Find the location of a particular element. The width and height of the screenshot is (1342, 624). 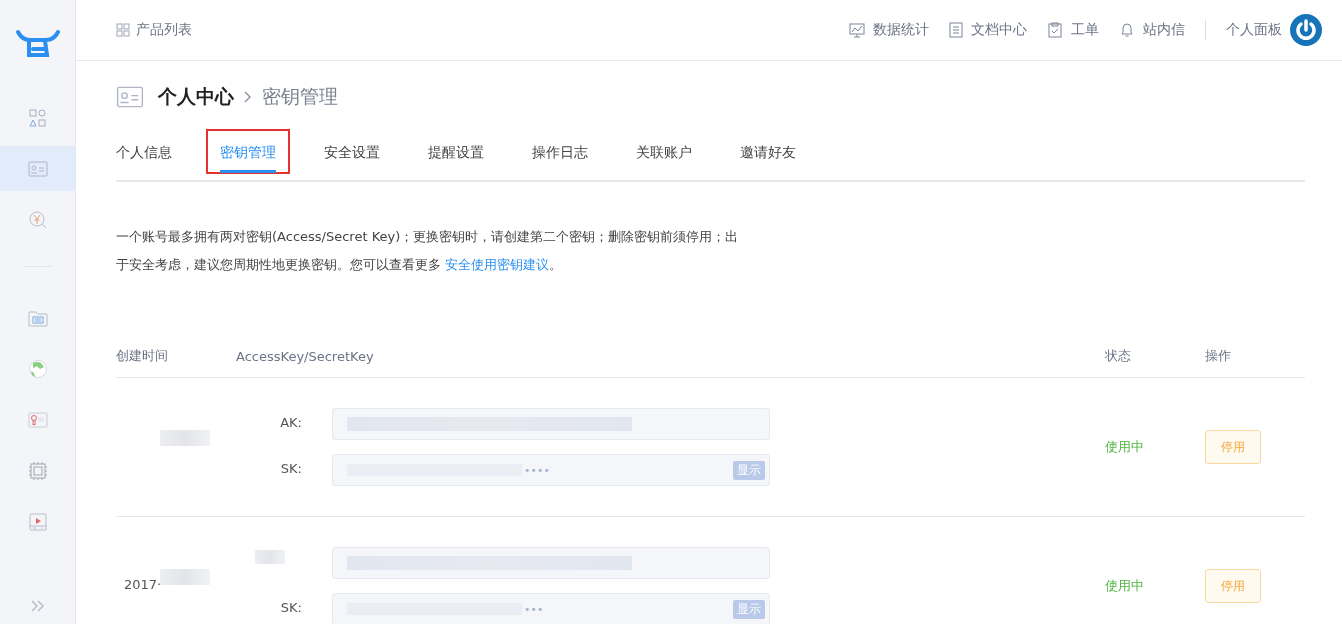

chip-icon is located at coordinates (37, 470).